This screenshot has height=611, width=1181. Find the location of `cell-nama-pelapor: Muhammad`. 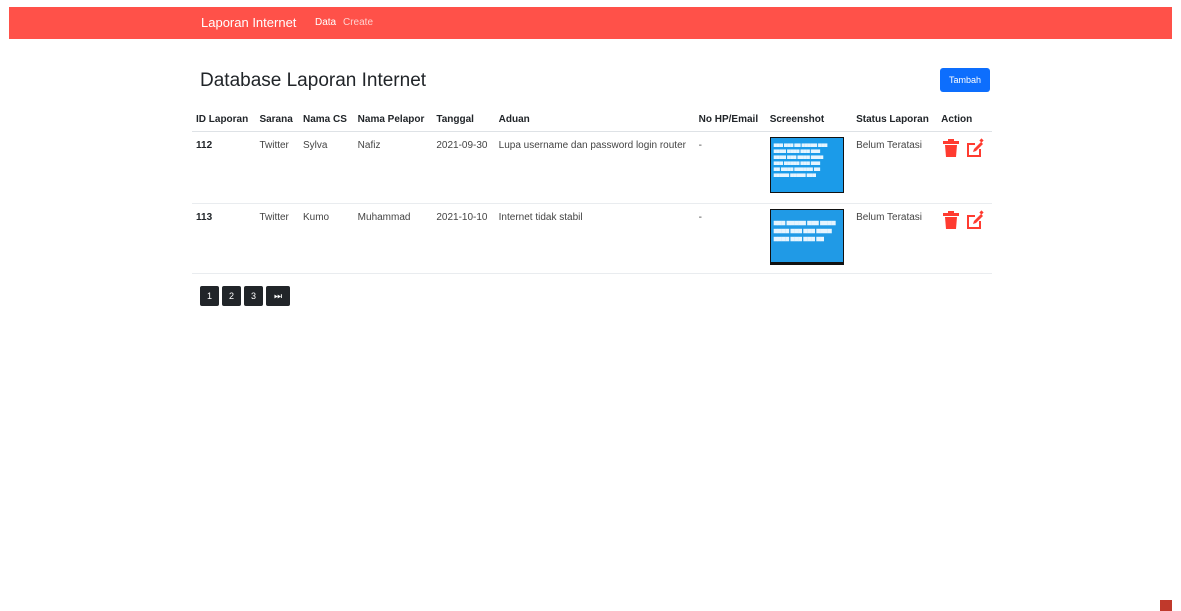

cell-nama-pelapor: Muhammad is located at coordinates (393, 238).